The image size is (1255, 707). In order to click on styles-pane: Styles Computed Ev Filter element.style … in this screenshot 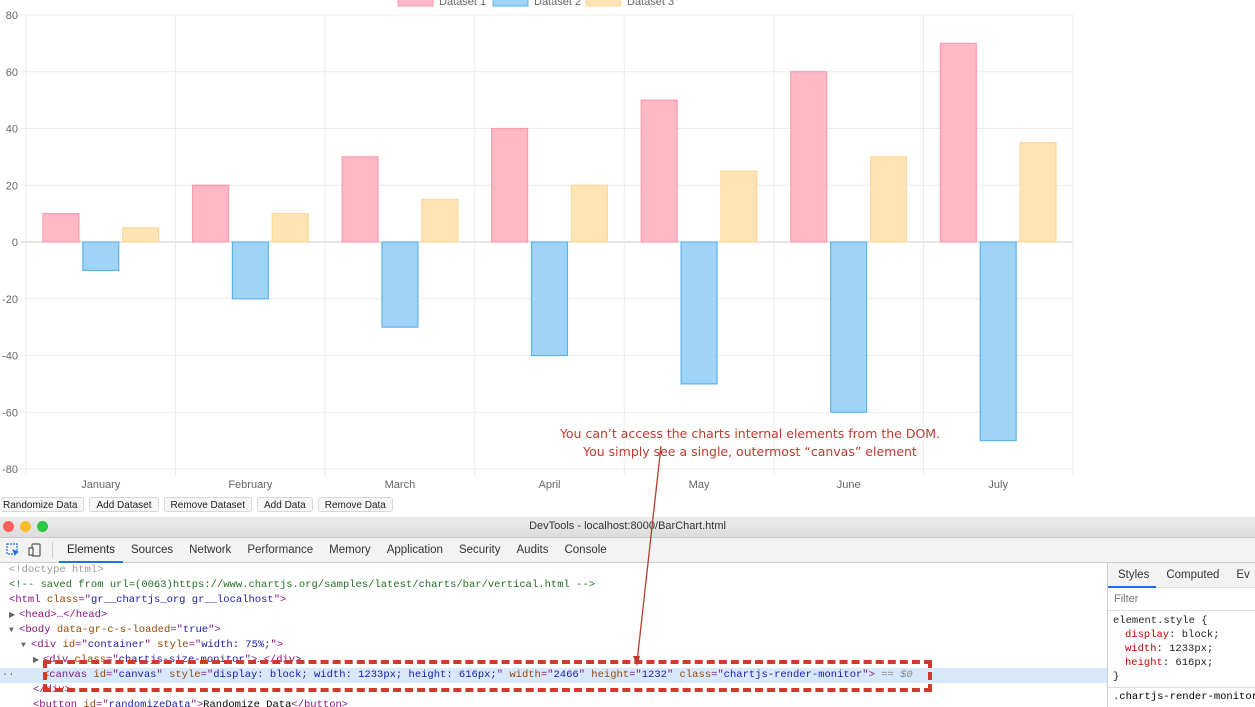, I will do `click(1181, 635)`.